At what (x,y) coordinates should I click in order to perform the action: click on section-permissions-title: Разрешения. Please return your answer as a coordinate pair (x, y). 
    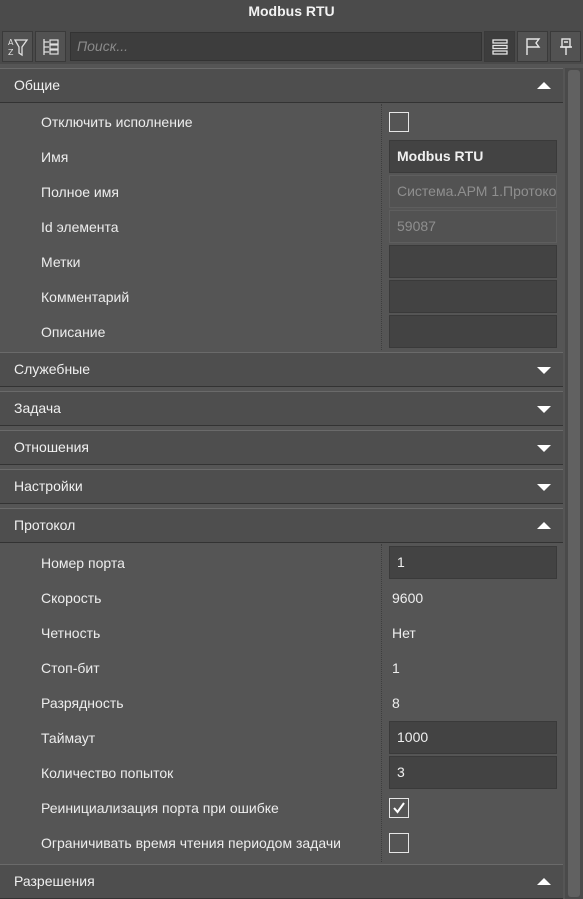
    Looking at the image, I should click on (54, 881).